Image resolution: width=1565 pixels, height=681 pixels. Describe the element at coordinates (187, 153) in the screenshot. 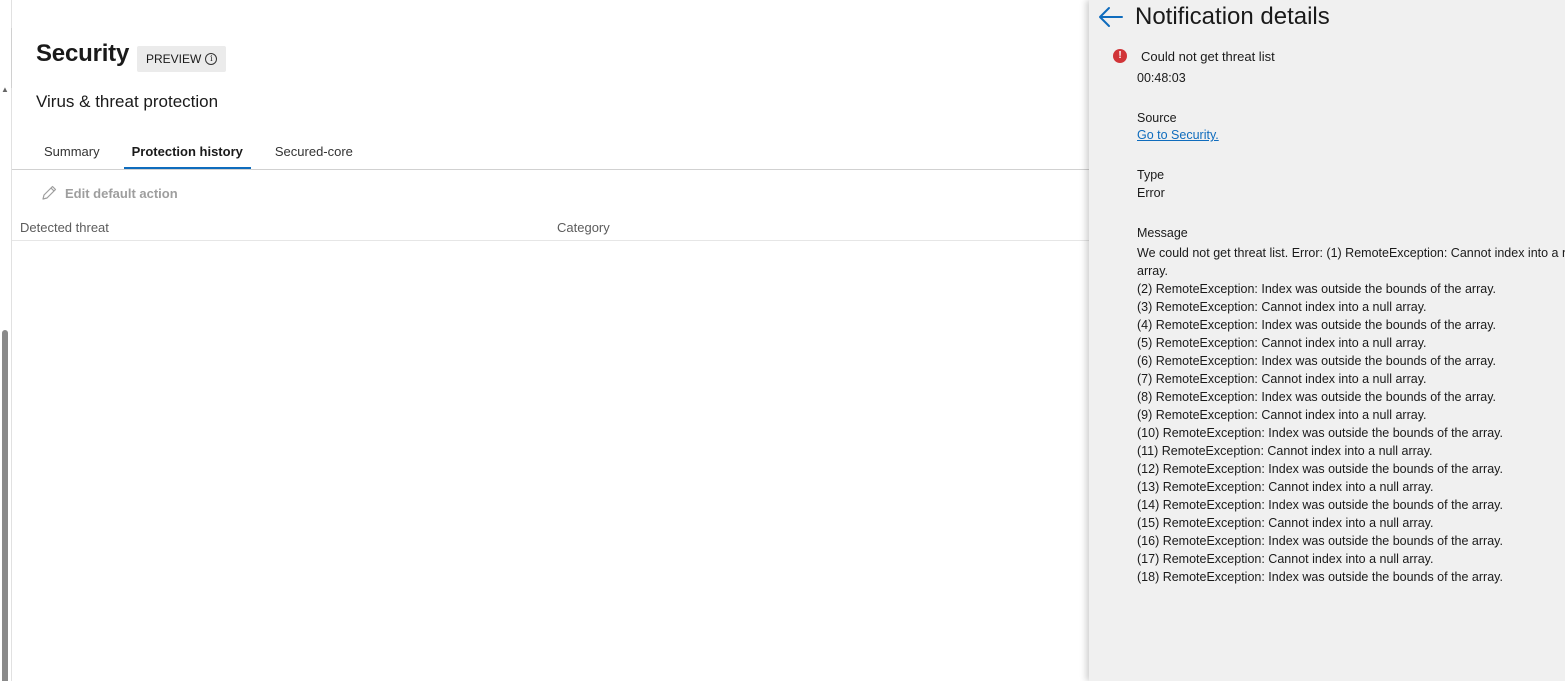

I see `tab-protection-history: Protection history` at that location.